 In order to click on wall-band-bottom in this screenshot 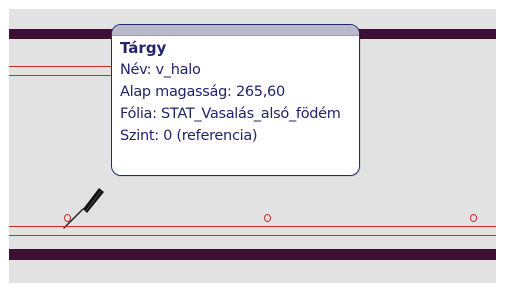, I will do `click(252, 254)`.